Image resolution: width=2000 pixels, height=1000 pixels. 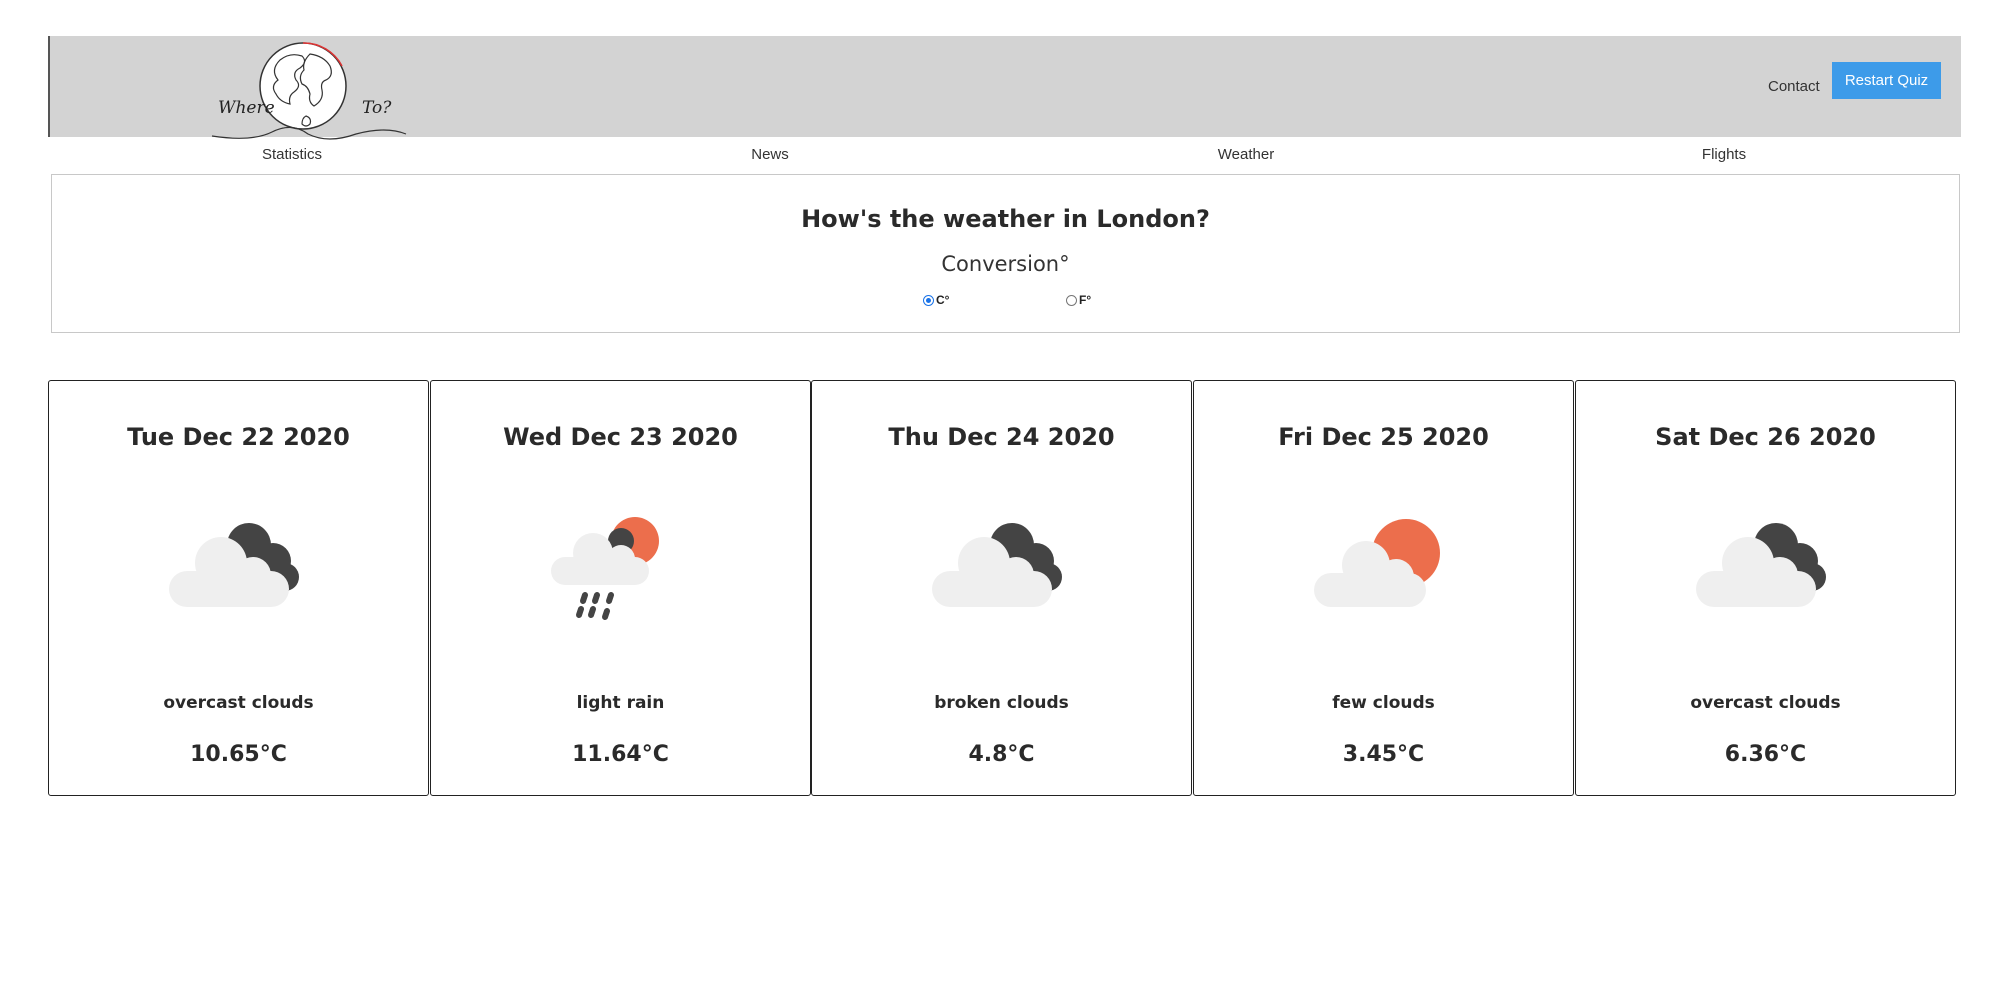 What do you see at coordinates (1383, 437) in the screenshot?
I see `forecast-date: Fri Dec 25 2020` at bounding box center [1383, 437].